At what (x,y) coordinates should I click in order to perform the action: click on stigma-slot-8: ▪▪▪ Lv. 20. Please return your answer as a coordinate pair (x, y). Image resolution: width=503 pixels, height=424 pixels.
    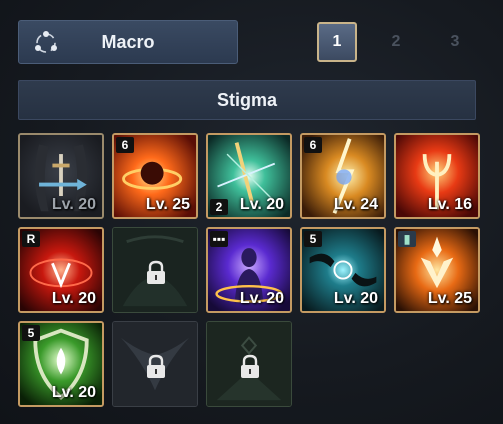
    Looking at the image, I should click on (249, 270).